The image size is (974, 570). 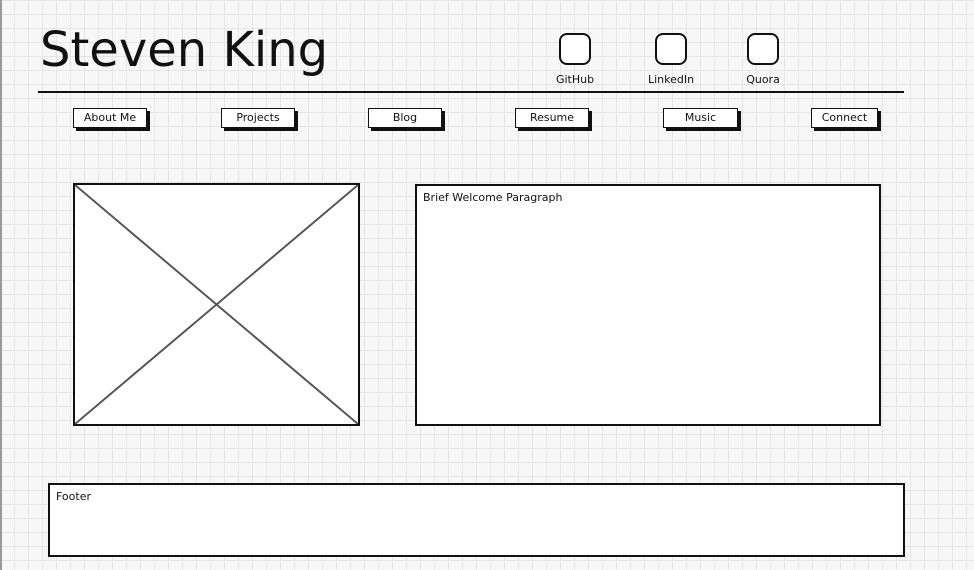 What do you see at coordinates (575, 49) in the screenshot?
I see `github-icon` at bounding box center [575, 49].